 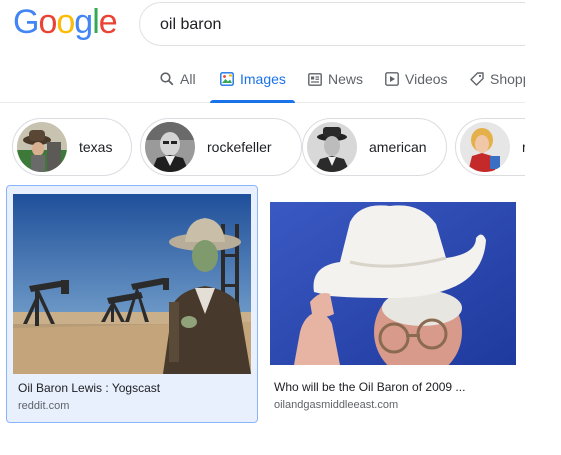 I want to click on logo-letter: G, so click(x=26, y=22).